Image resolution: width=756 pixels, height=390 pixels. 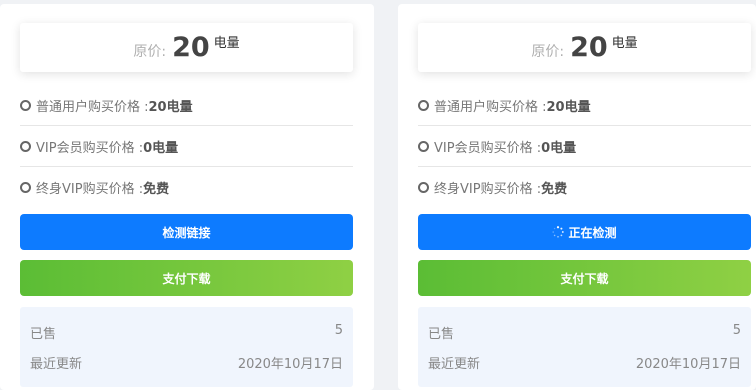 I want to click on check-link-button: 检测链接, so click(x=186, y=232).